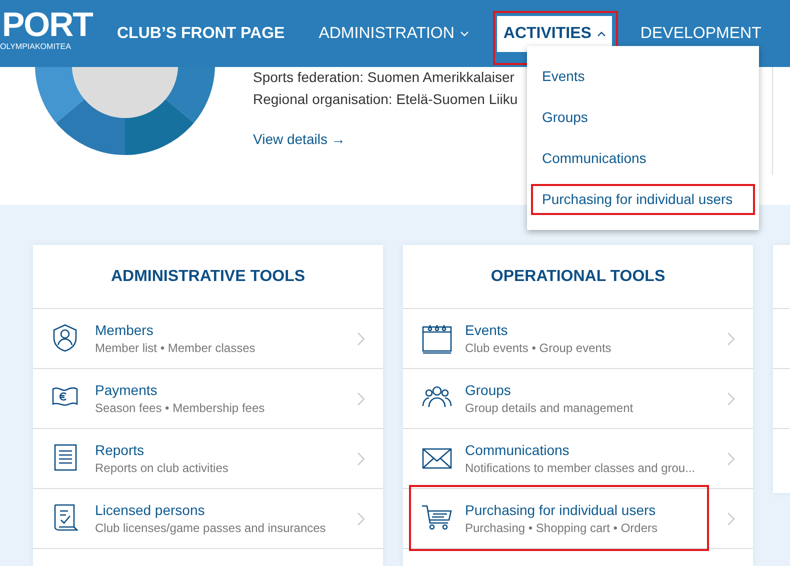 Image resolution: width=790 pixels, height=566 pixels. I want to click on tool-title: Reports, so click(120, 450).